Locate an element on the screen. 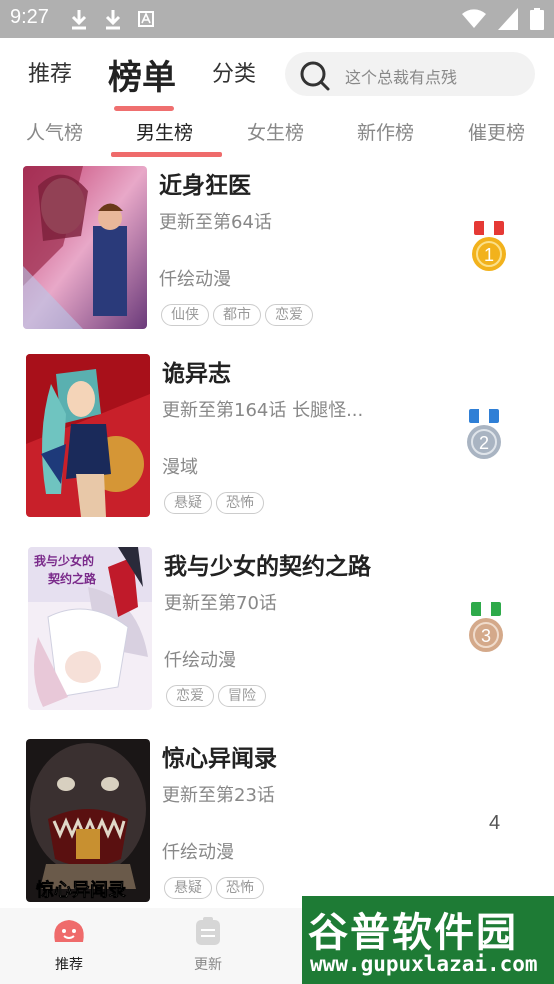 The image size is (554, 984). rank-number: 3 is located at coordinates (486, 636).